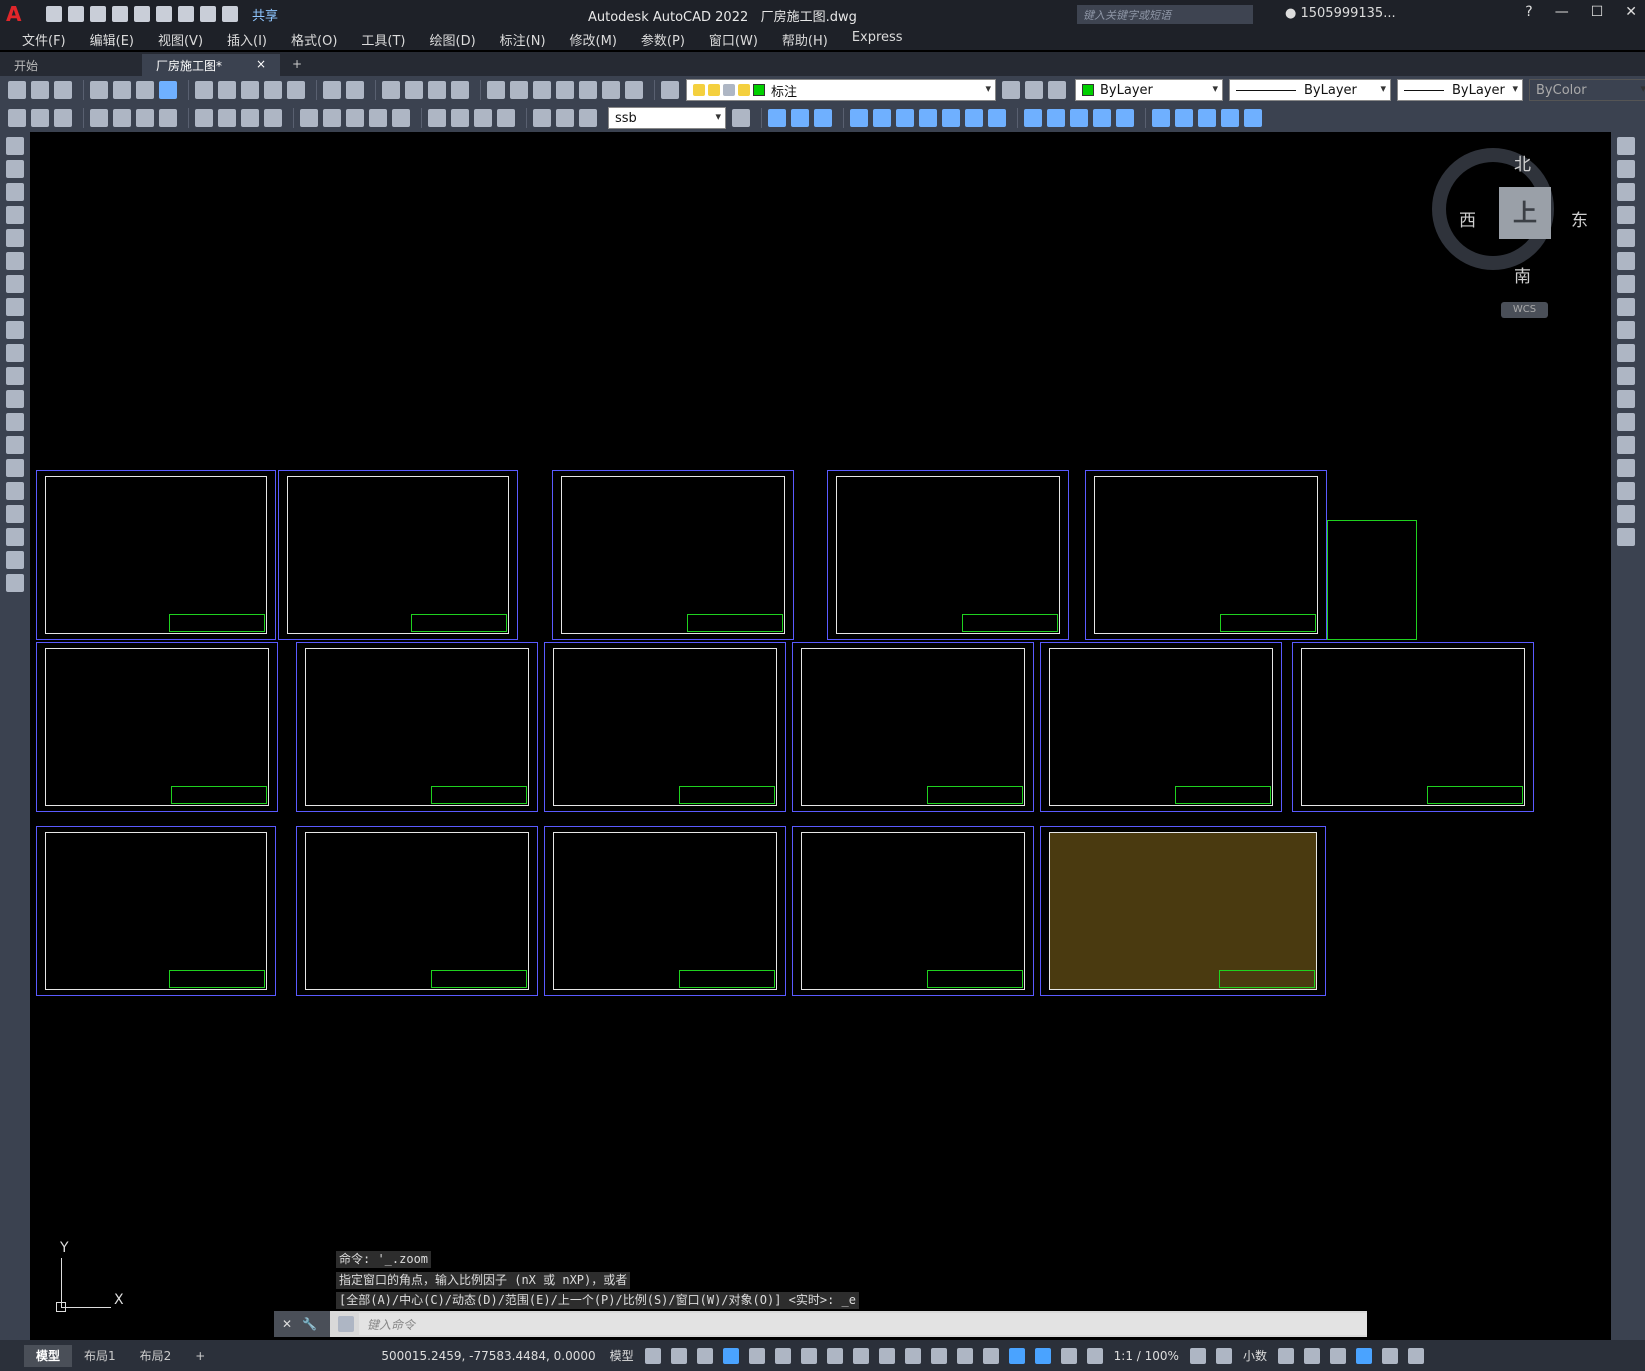 The width and height of the screenshot is (1645, 1371). I want to click on menu-window: 窗口(W), so click(733, 39).